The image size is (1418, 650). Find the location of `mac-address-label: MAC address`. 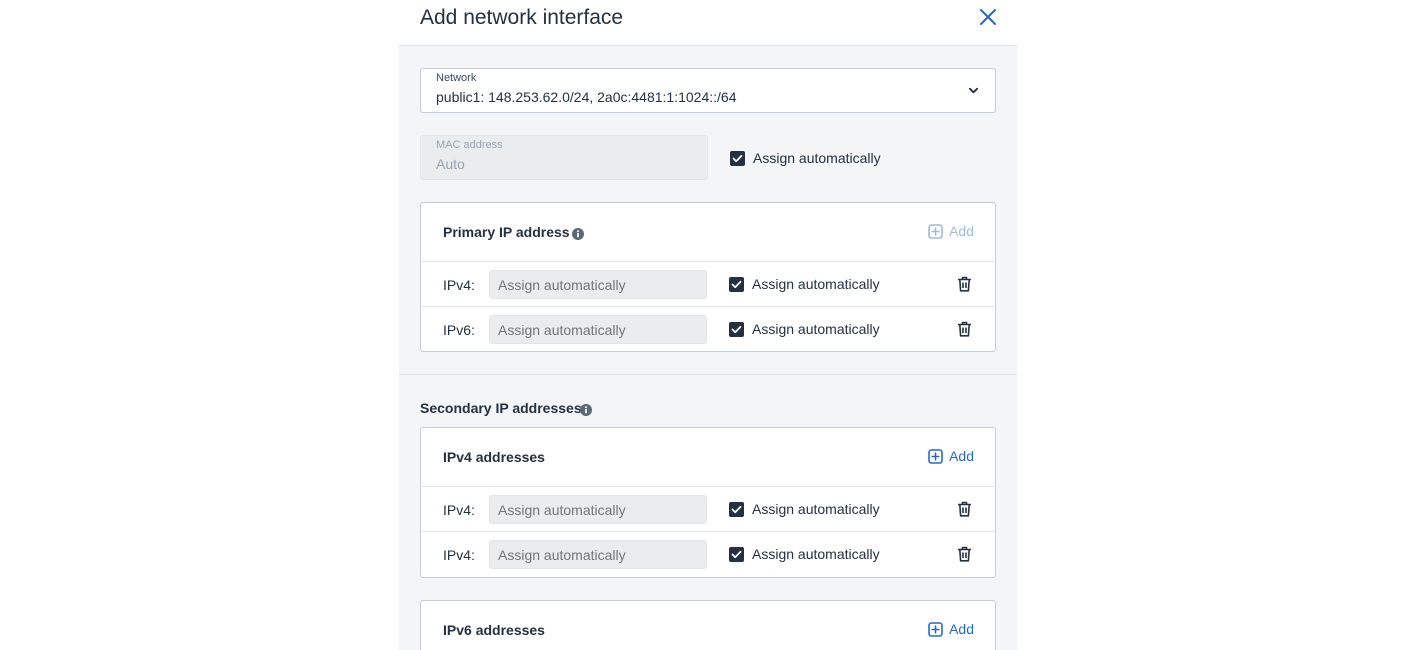

mac-address-label: MAC address is located at coordinates (469, 145).